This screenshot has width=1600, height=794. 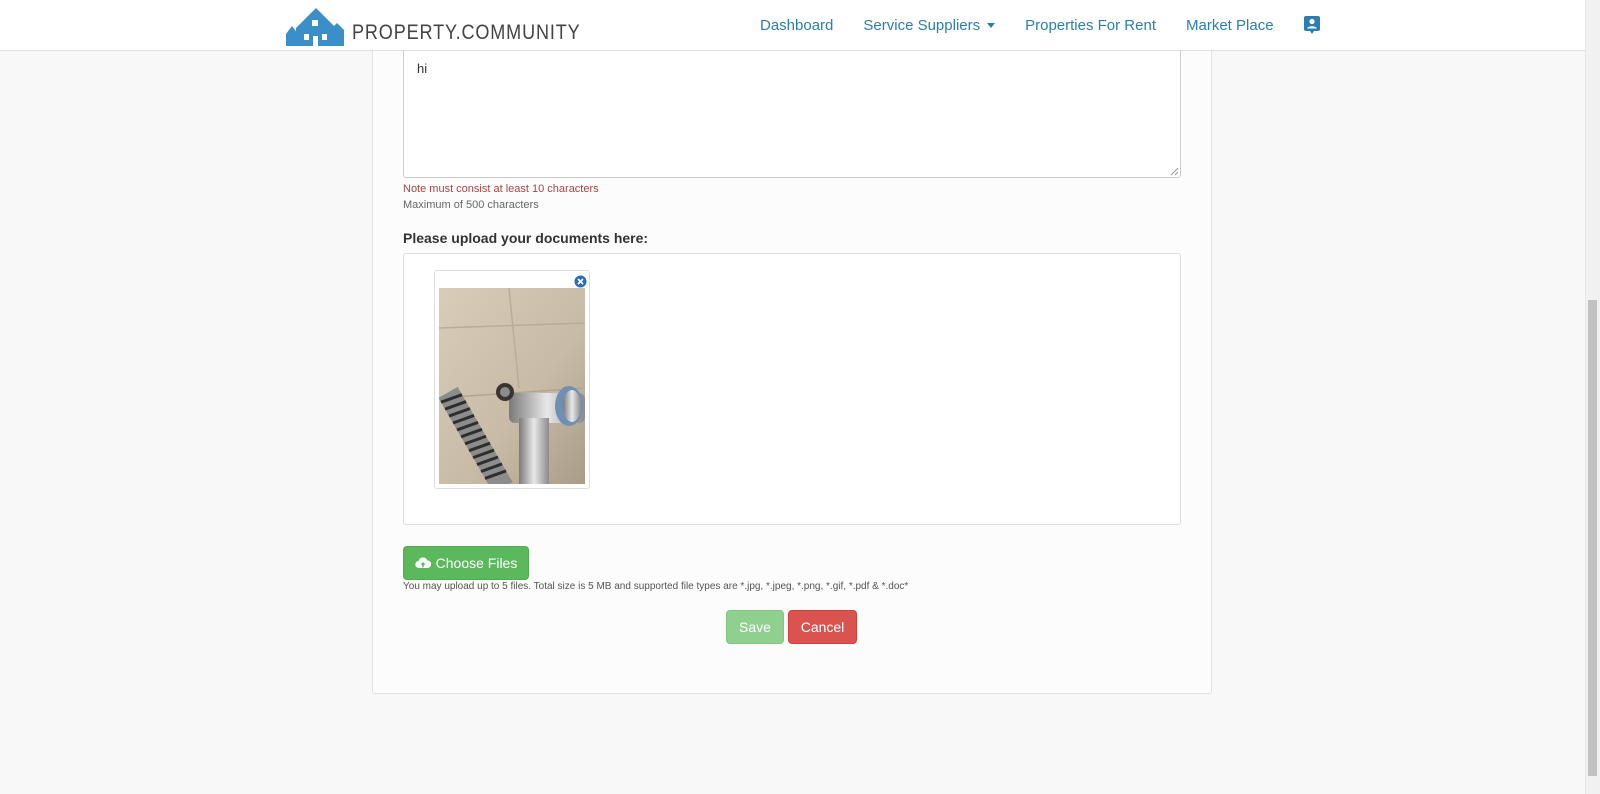 I want to click on chevron-down-icon, so click(x=991, y=25).